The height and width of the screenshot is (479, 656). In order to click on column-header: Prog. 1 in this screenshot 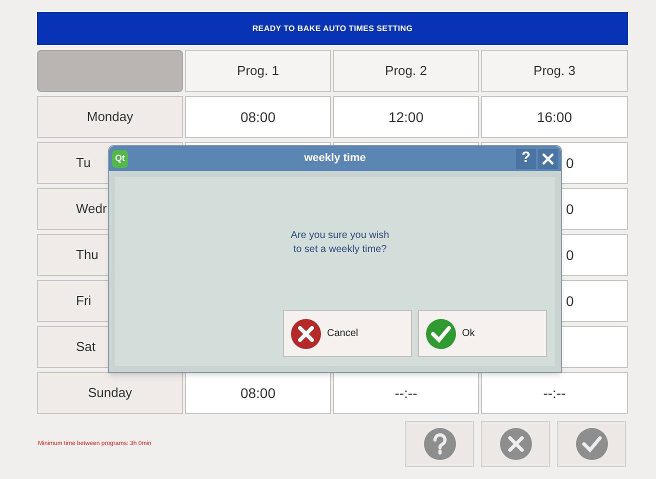, I will do `click(258, 71)`.